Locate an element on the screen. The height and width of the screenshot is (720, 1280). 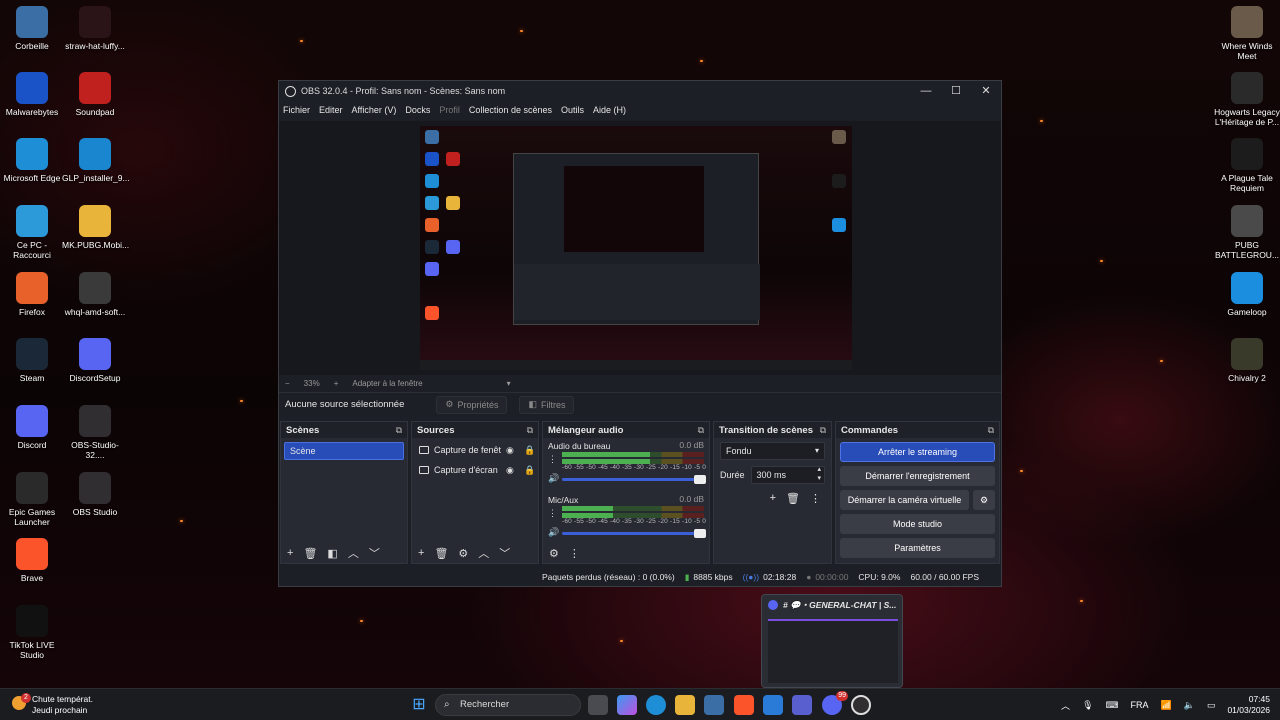
desktop-shortcut: Chivalry 2 is located at coordinates (1247, 360).